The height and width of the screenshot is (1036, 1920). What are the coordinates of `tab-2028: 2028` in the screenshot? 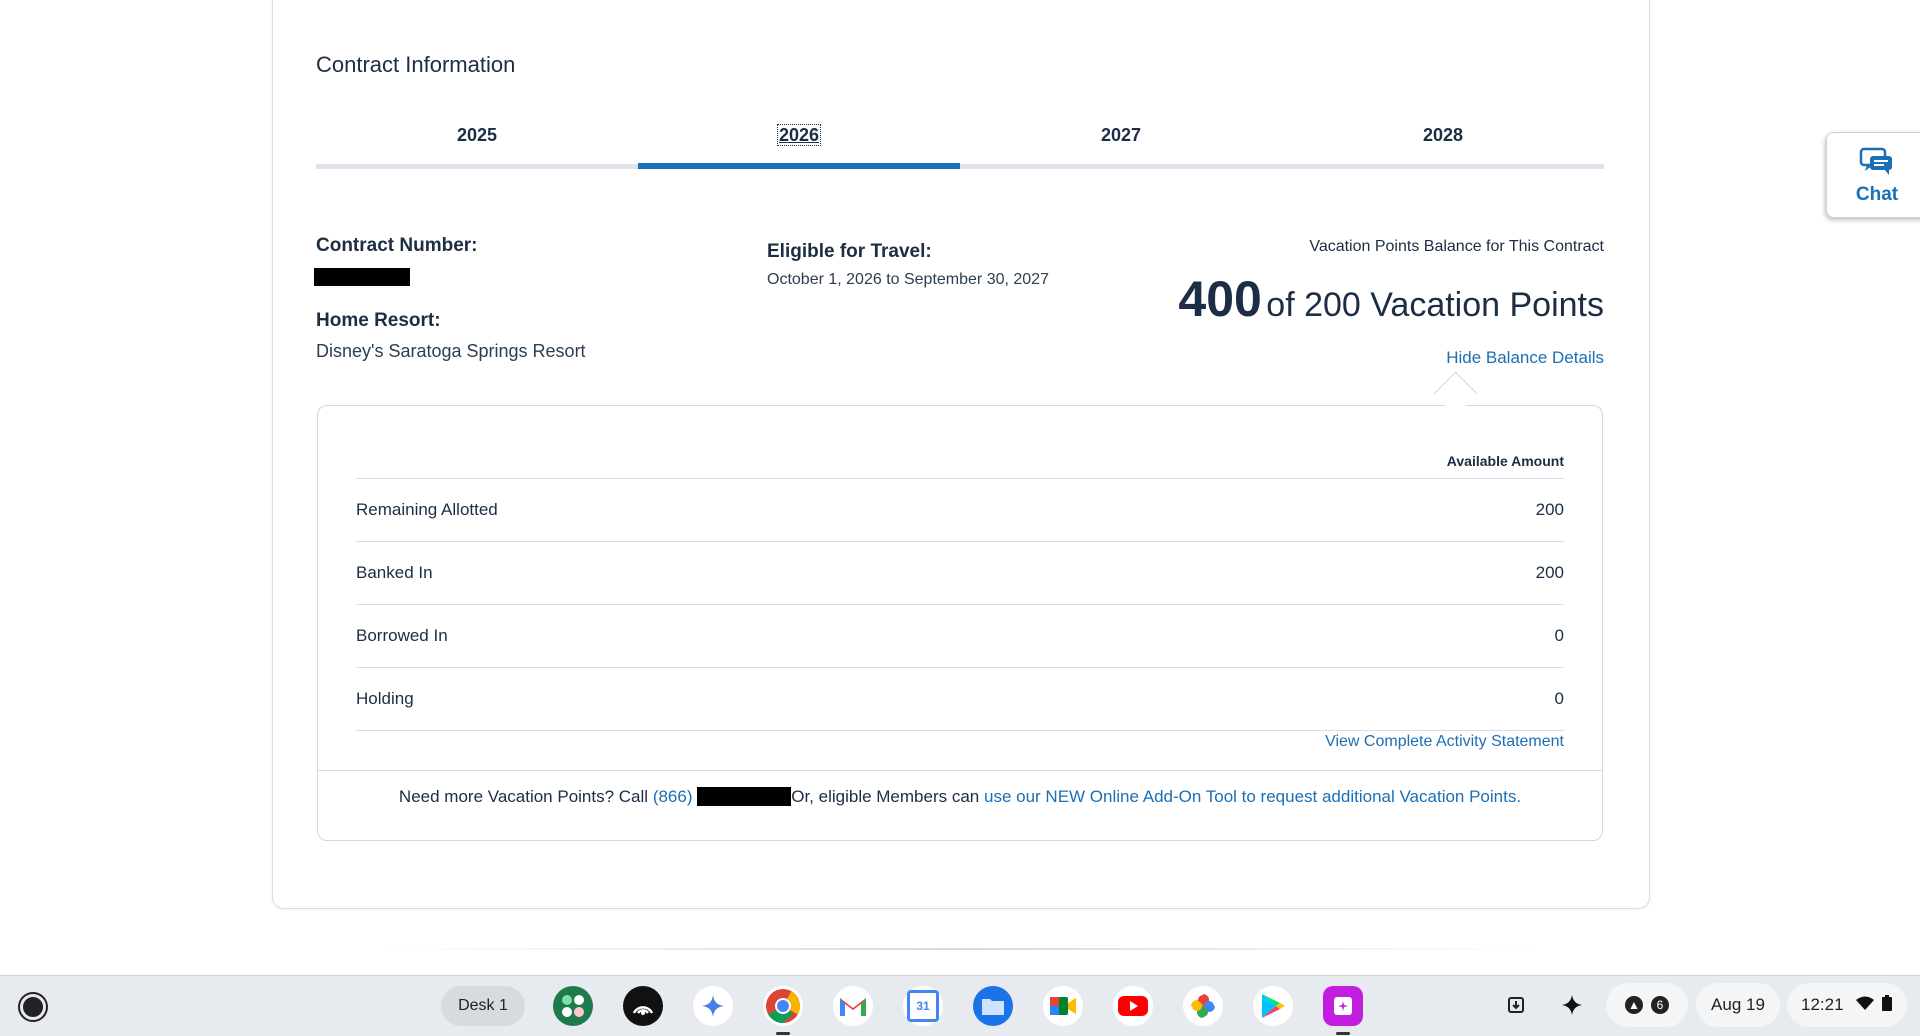 It's located at (1443, 135).